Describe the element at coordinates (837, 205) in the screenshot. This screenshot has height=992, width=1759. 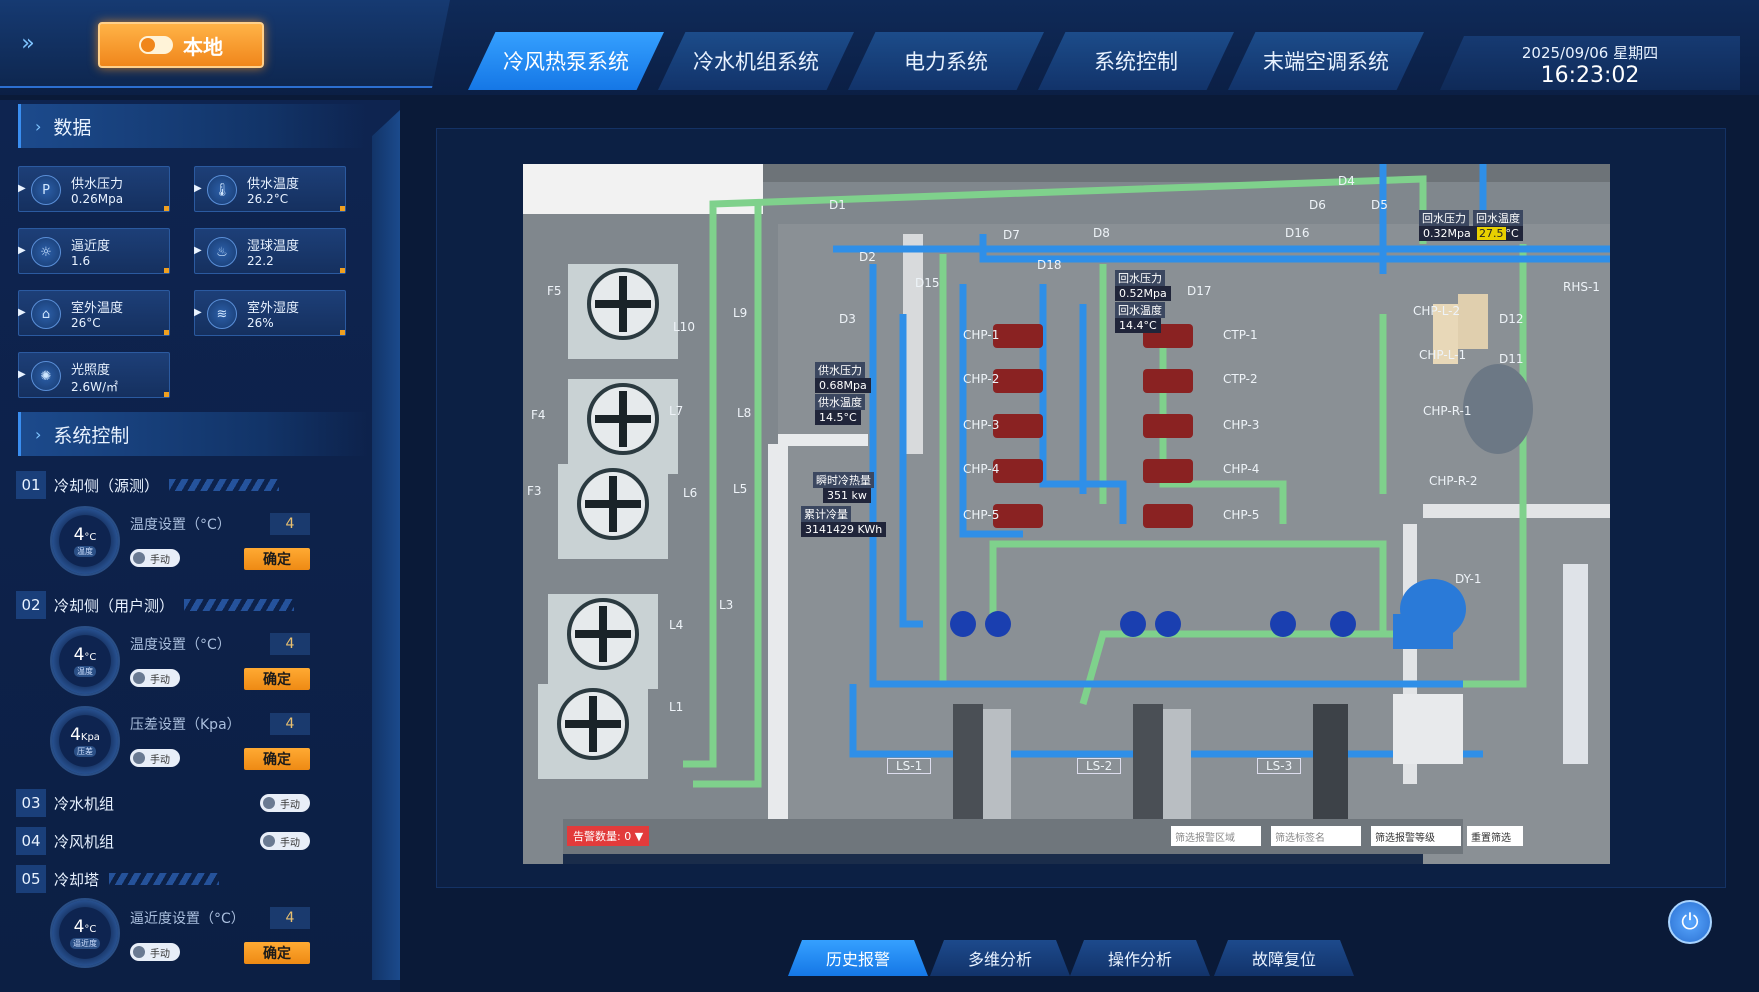
I see `valve-label: D1` at that location.